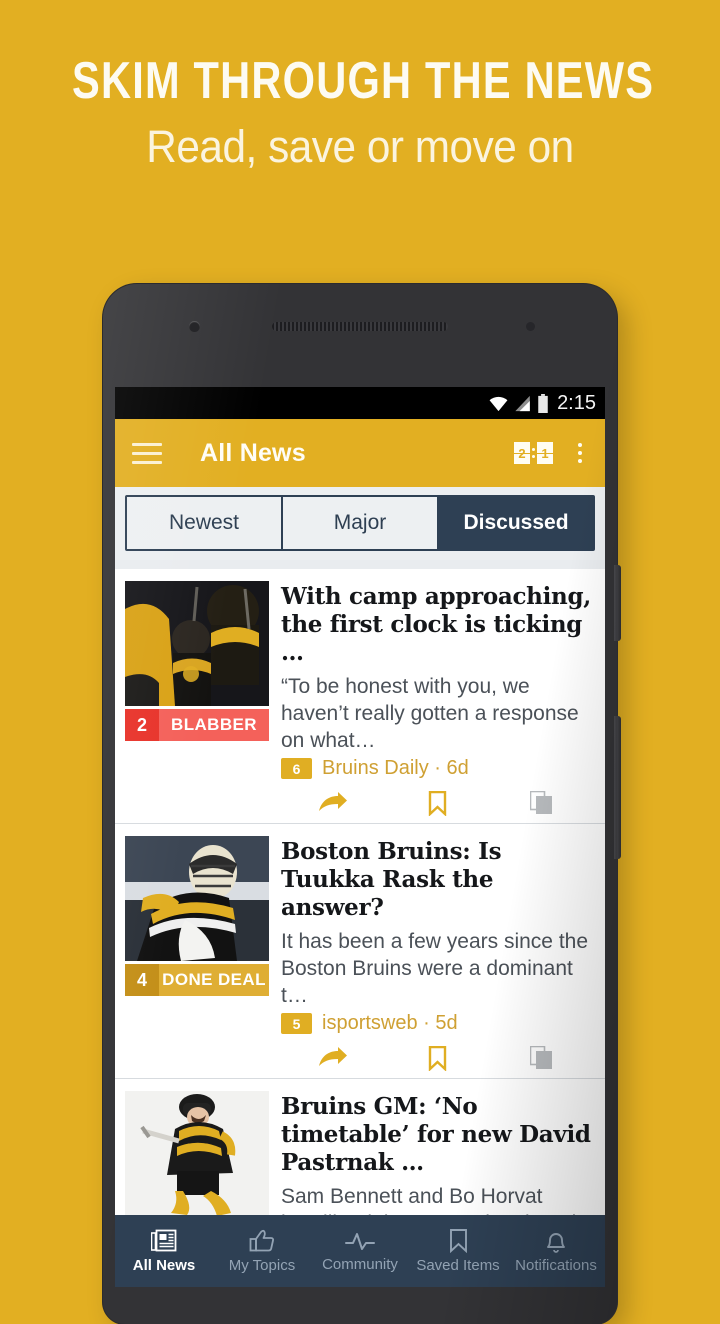 The image size is (720, 1324). Describe the element at coordinates (516, 523) in the screenshot. I see `tab-discussed: Discussed` at that location.